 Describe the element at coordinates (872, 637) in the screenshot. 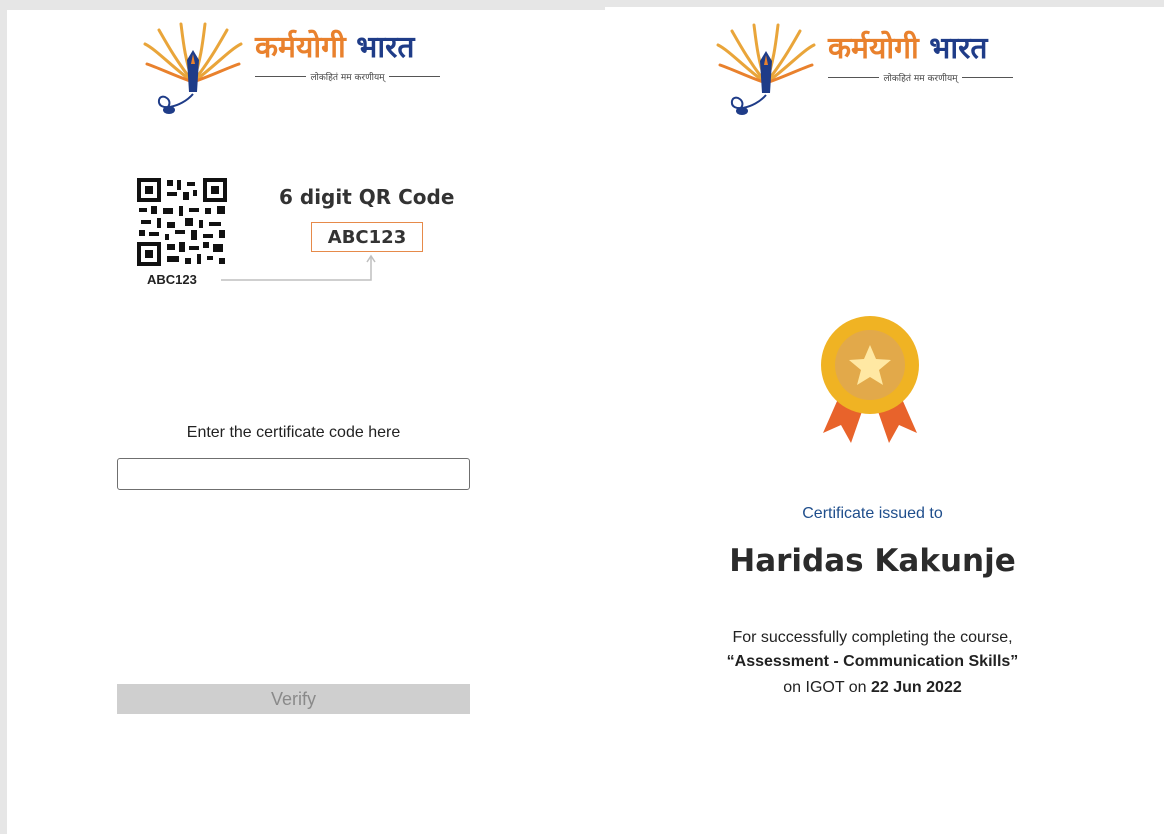

I see `completion-text: For successfully completing the course,` at that location.